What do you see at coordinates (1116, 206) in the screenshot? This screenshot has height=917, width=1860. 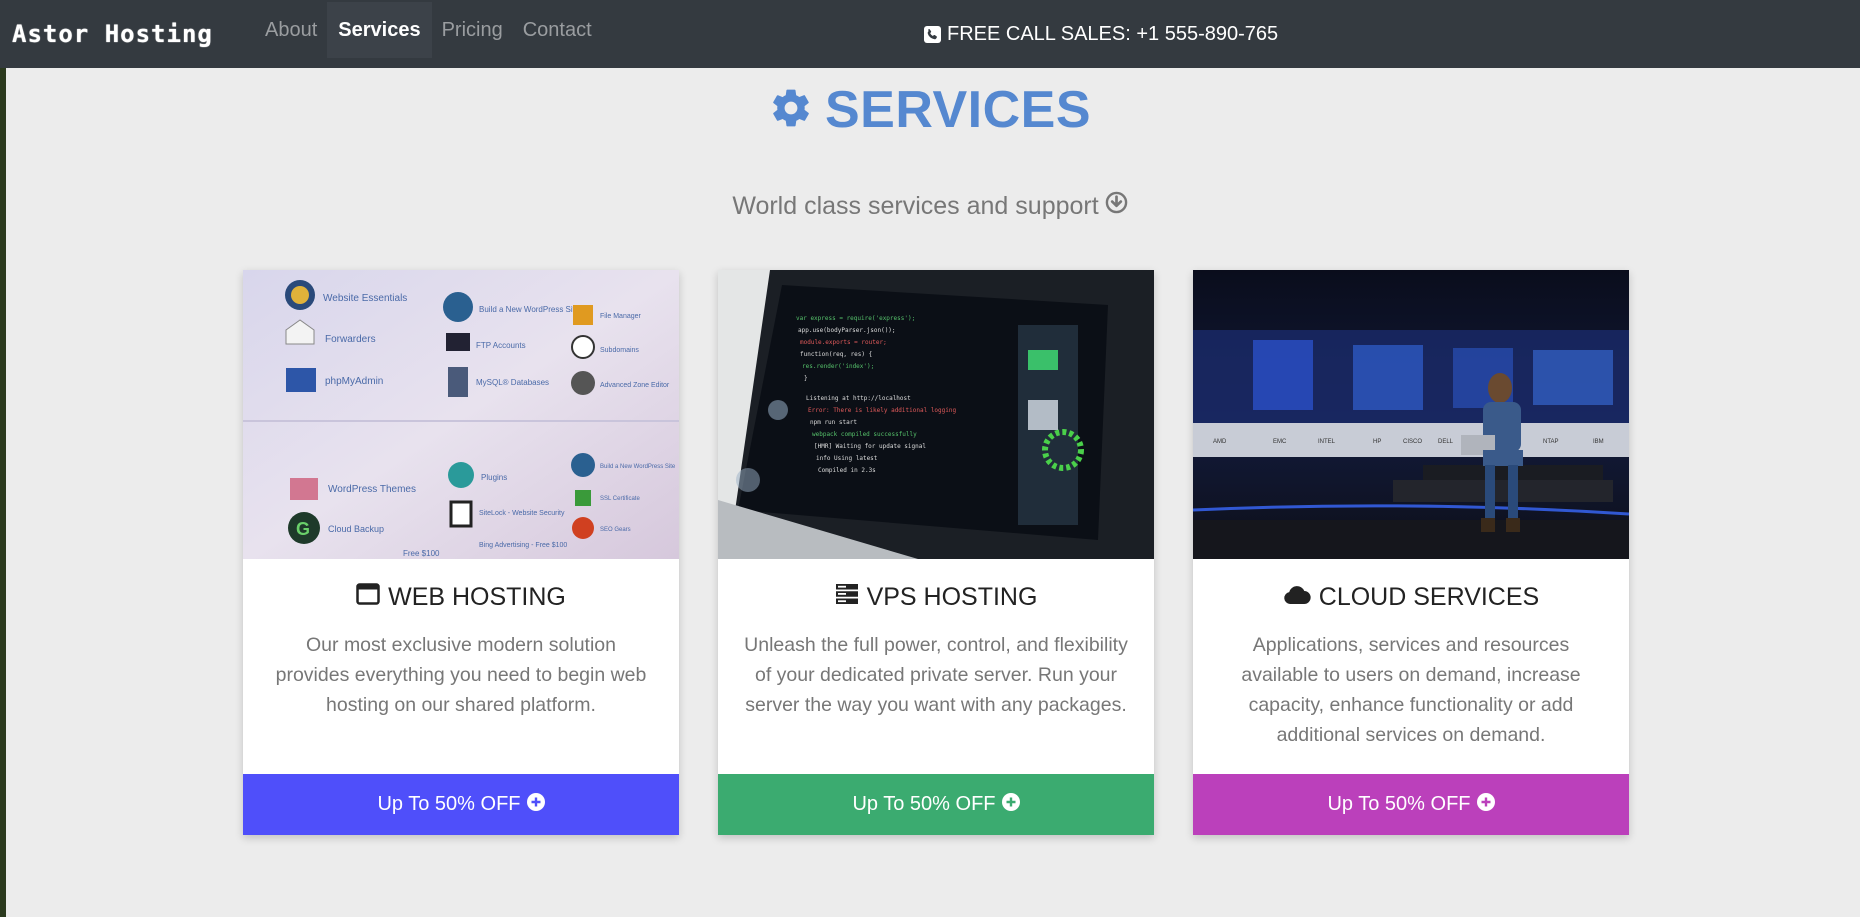 I see `circle-arrow-down-icon` at bounding box center [1116, 206].